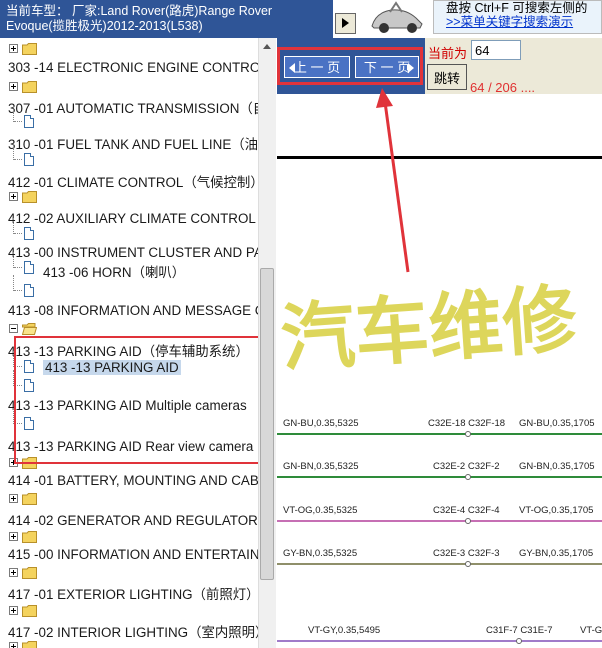 The height and width of the screenshot is (648, 602). I want to click on folder-open-icon, so click(29, 329).